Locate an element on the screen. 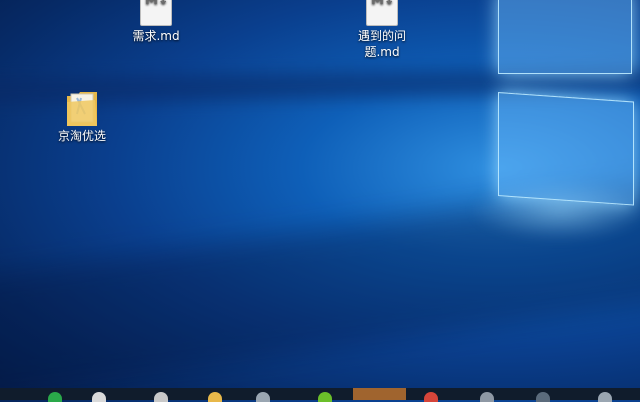 This screenshot has width=640, height=402. taskbar-green-circle-app is located at coordinates (325, 395).